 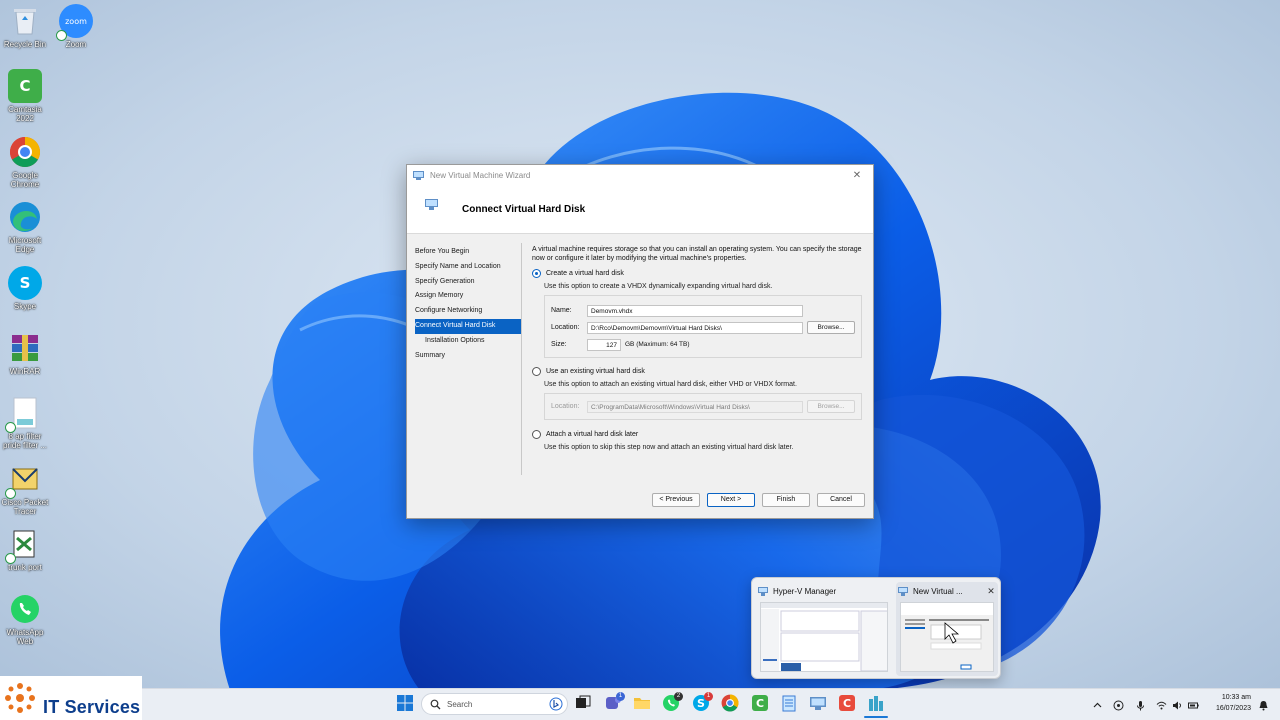 I want to click on clock-date: 16/07/2023, so click(x=1228, y=708).